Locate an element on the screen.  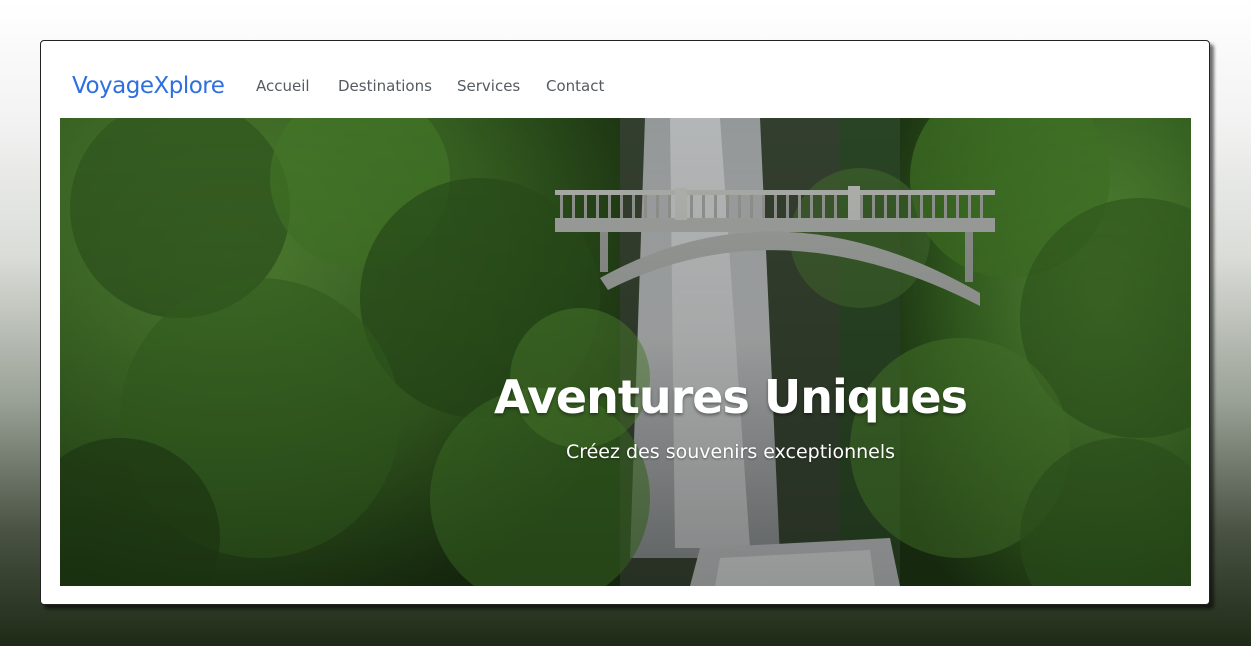
nav-link-destinations: Destinations is located at coordinates (385, 86).